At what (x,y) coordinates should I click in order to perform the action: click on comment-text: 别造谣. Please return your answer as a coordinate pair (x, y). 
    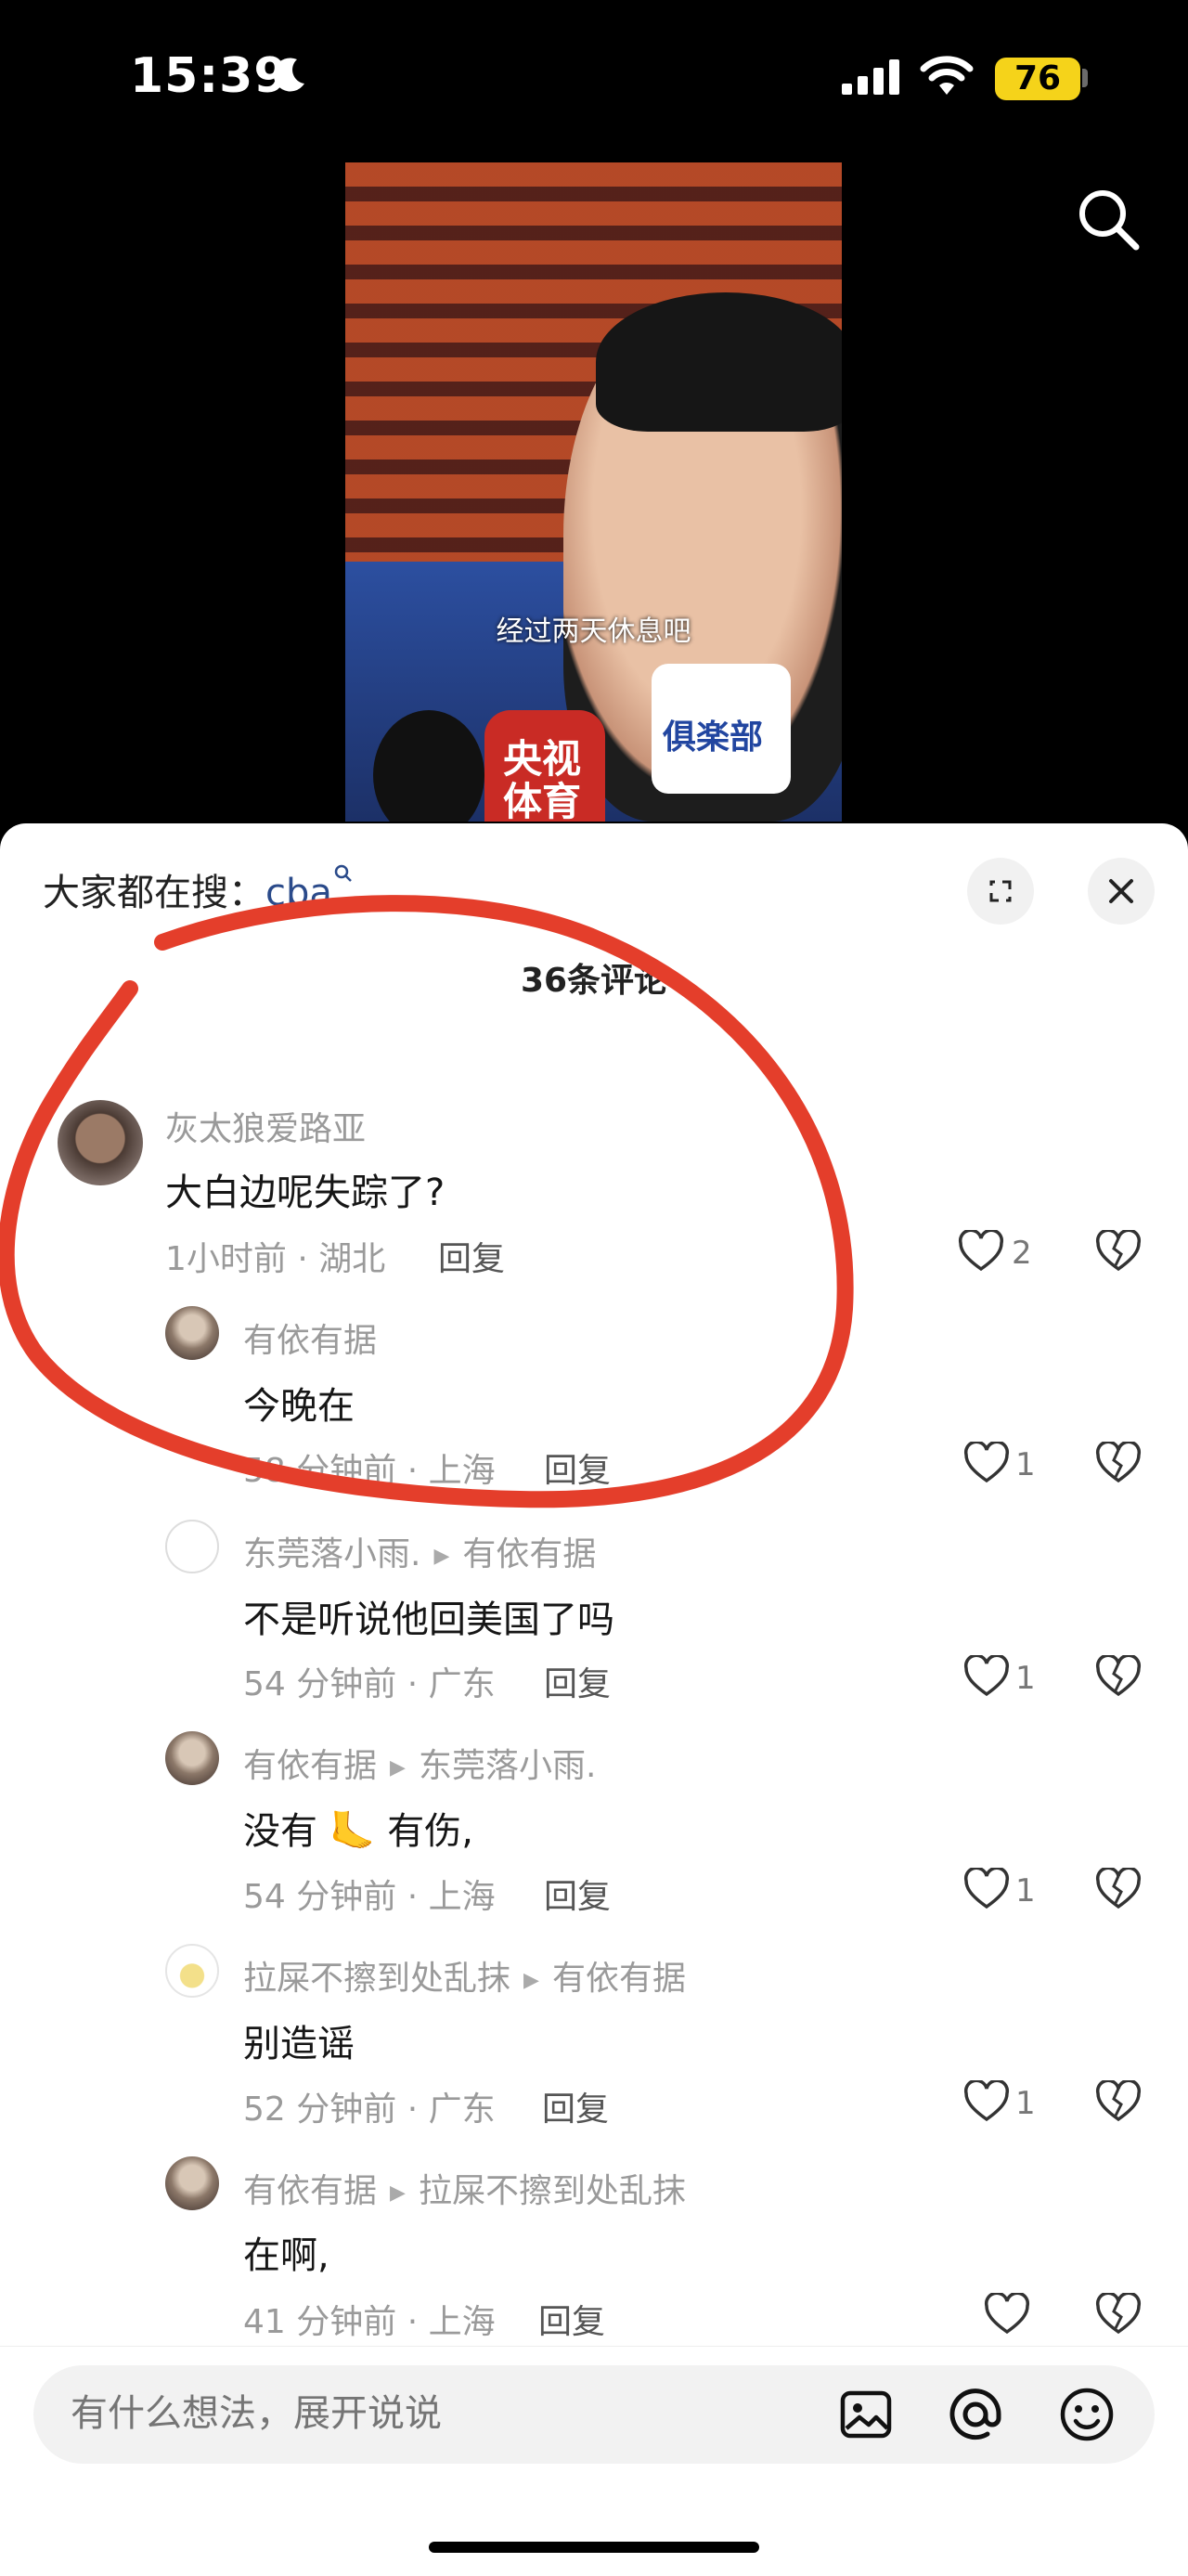
    Looking at the image, I should click on (299, 2044).